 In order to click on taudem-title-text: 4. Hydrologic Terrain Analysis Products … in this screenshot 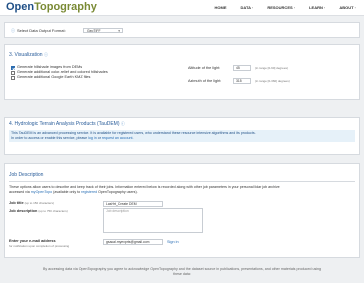, I will do `click(64, 124)`.